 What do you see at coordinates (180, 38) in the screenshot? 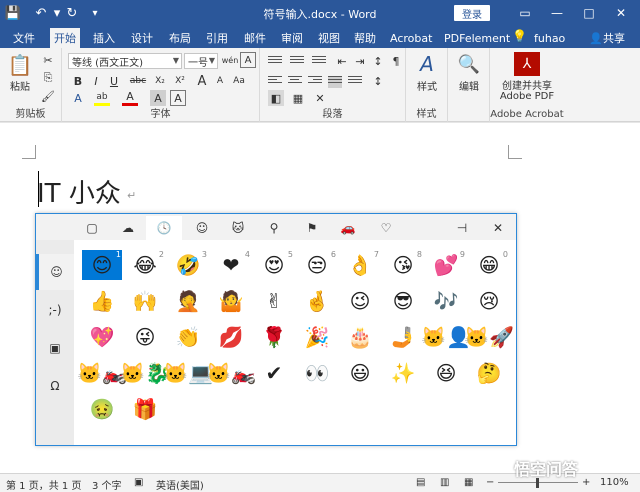
I see `tab-layout: 布局` at bounding box center [180, 38].